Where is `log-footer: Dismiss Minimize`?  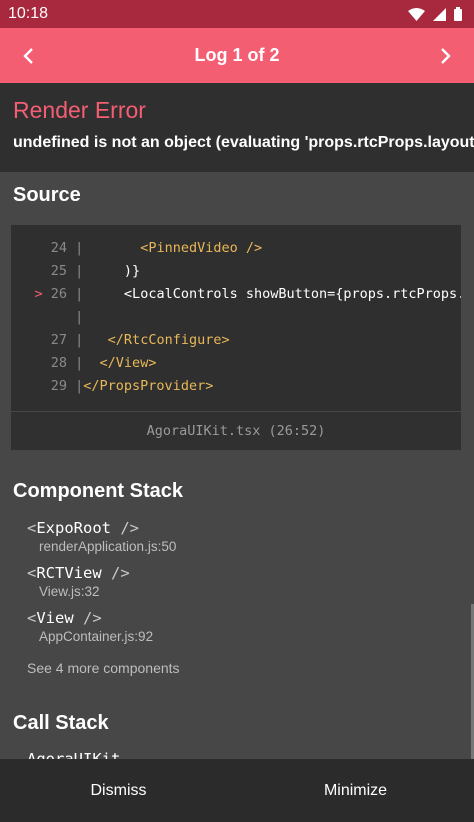
log-footer: Dismiss Minimize is located at coordinates (237, 790).